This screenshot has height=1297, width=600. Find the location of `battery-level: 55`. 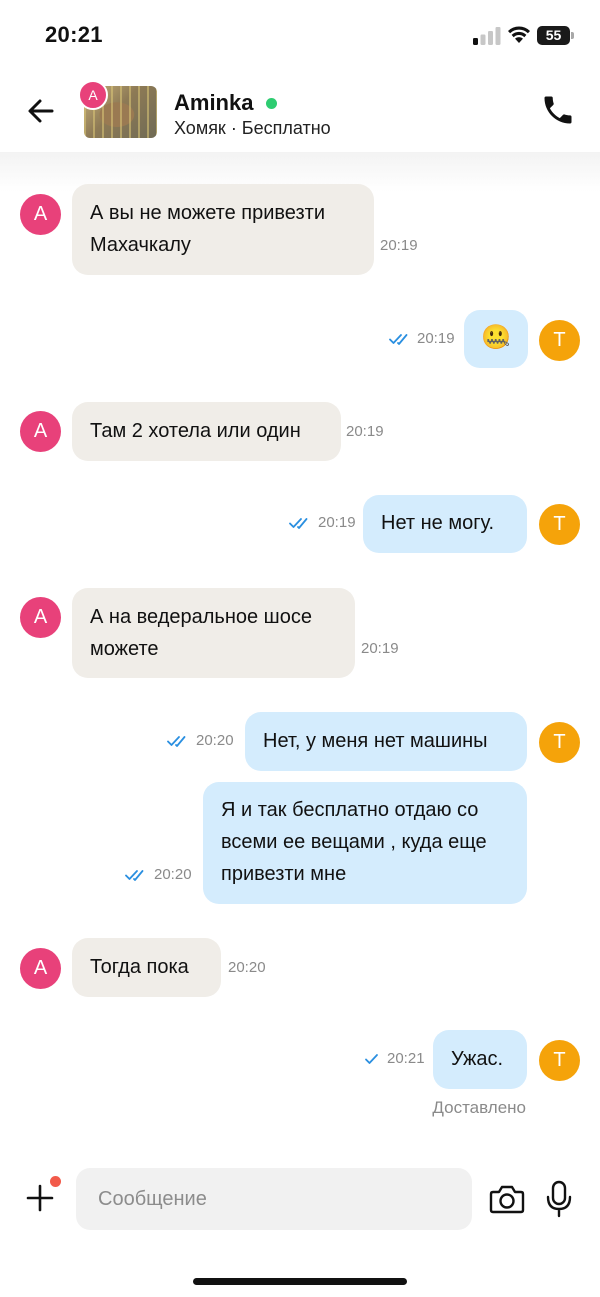

battery-level: 55 is located at coordinates (553, 35).